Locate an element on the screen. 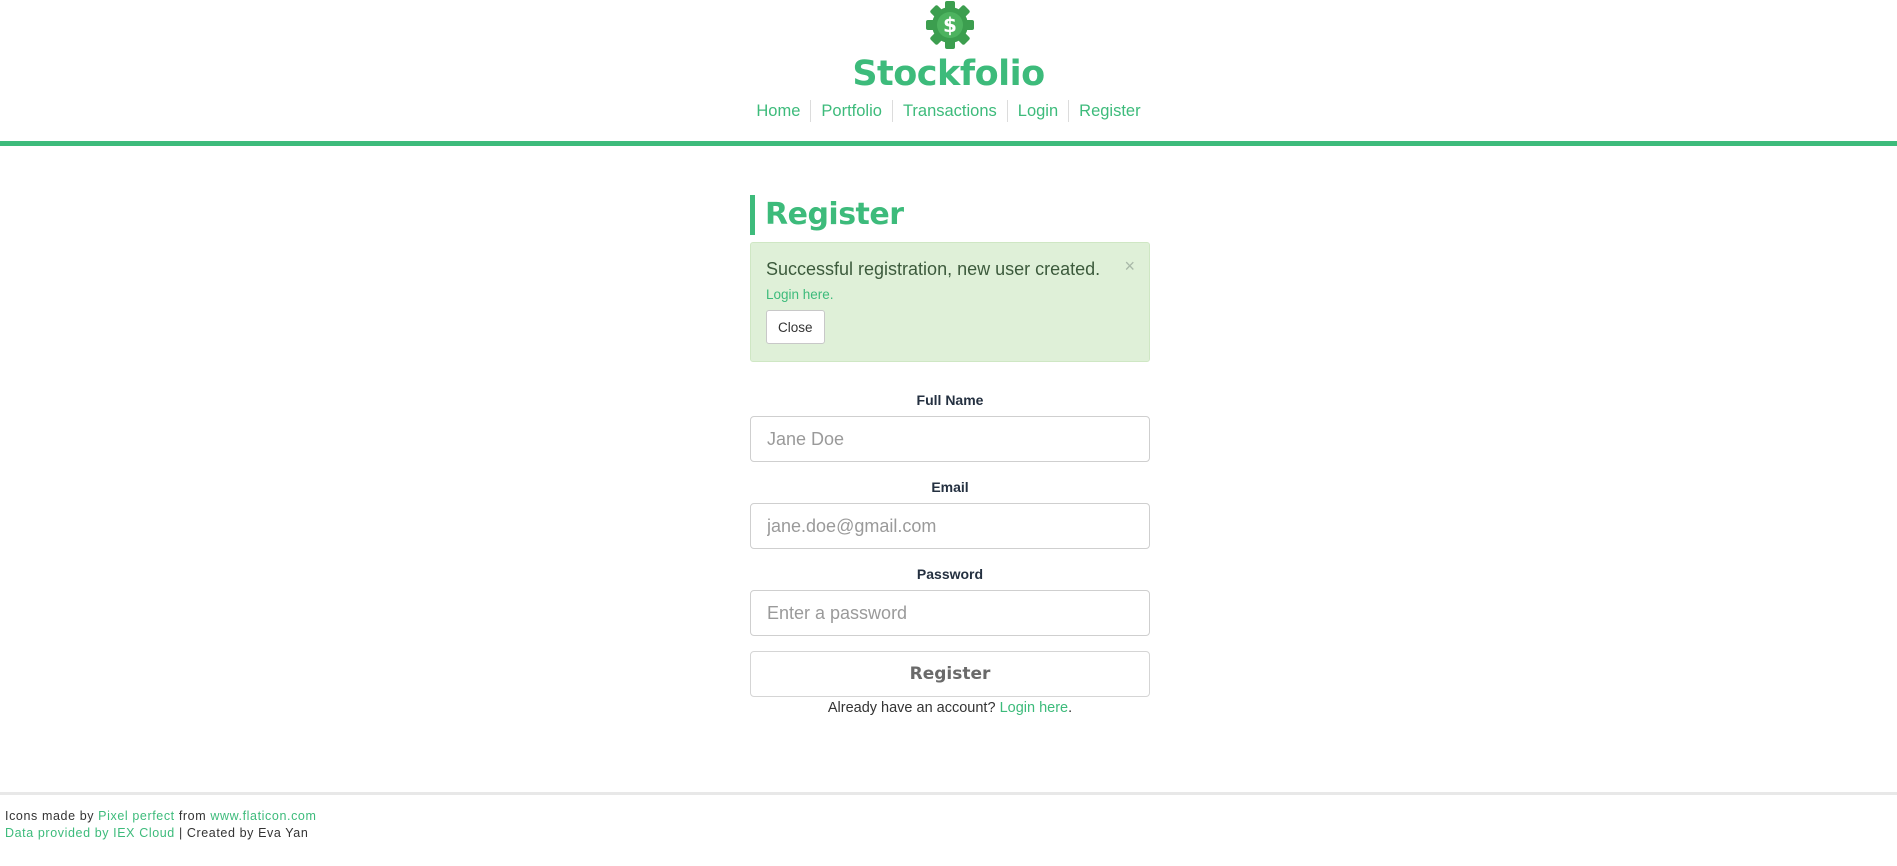 This screenshot has width=1897, height=866. full-name-group: Full Name is located at coordinates (950, 426).